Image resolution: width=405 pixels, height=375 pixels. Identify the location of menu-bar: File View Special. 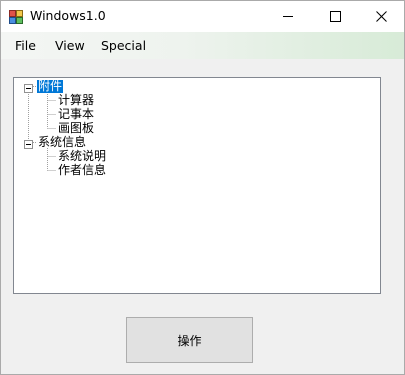
(202, 45).